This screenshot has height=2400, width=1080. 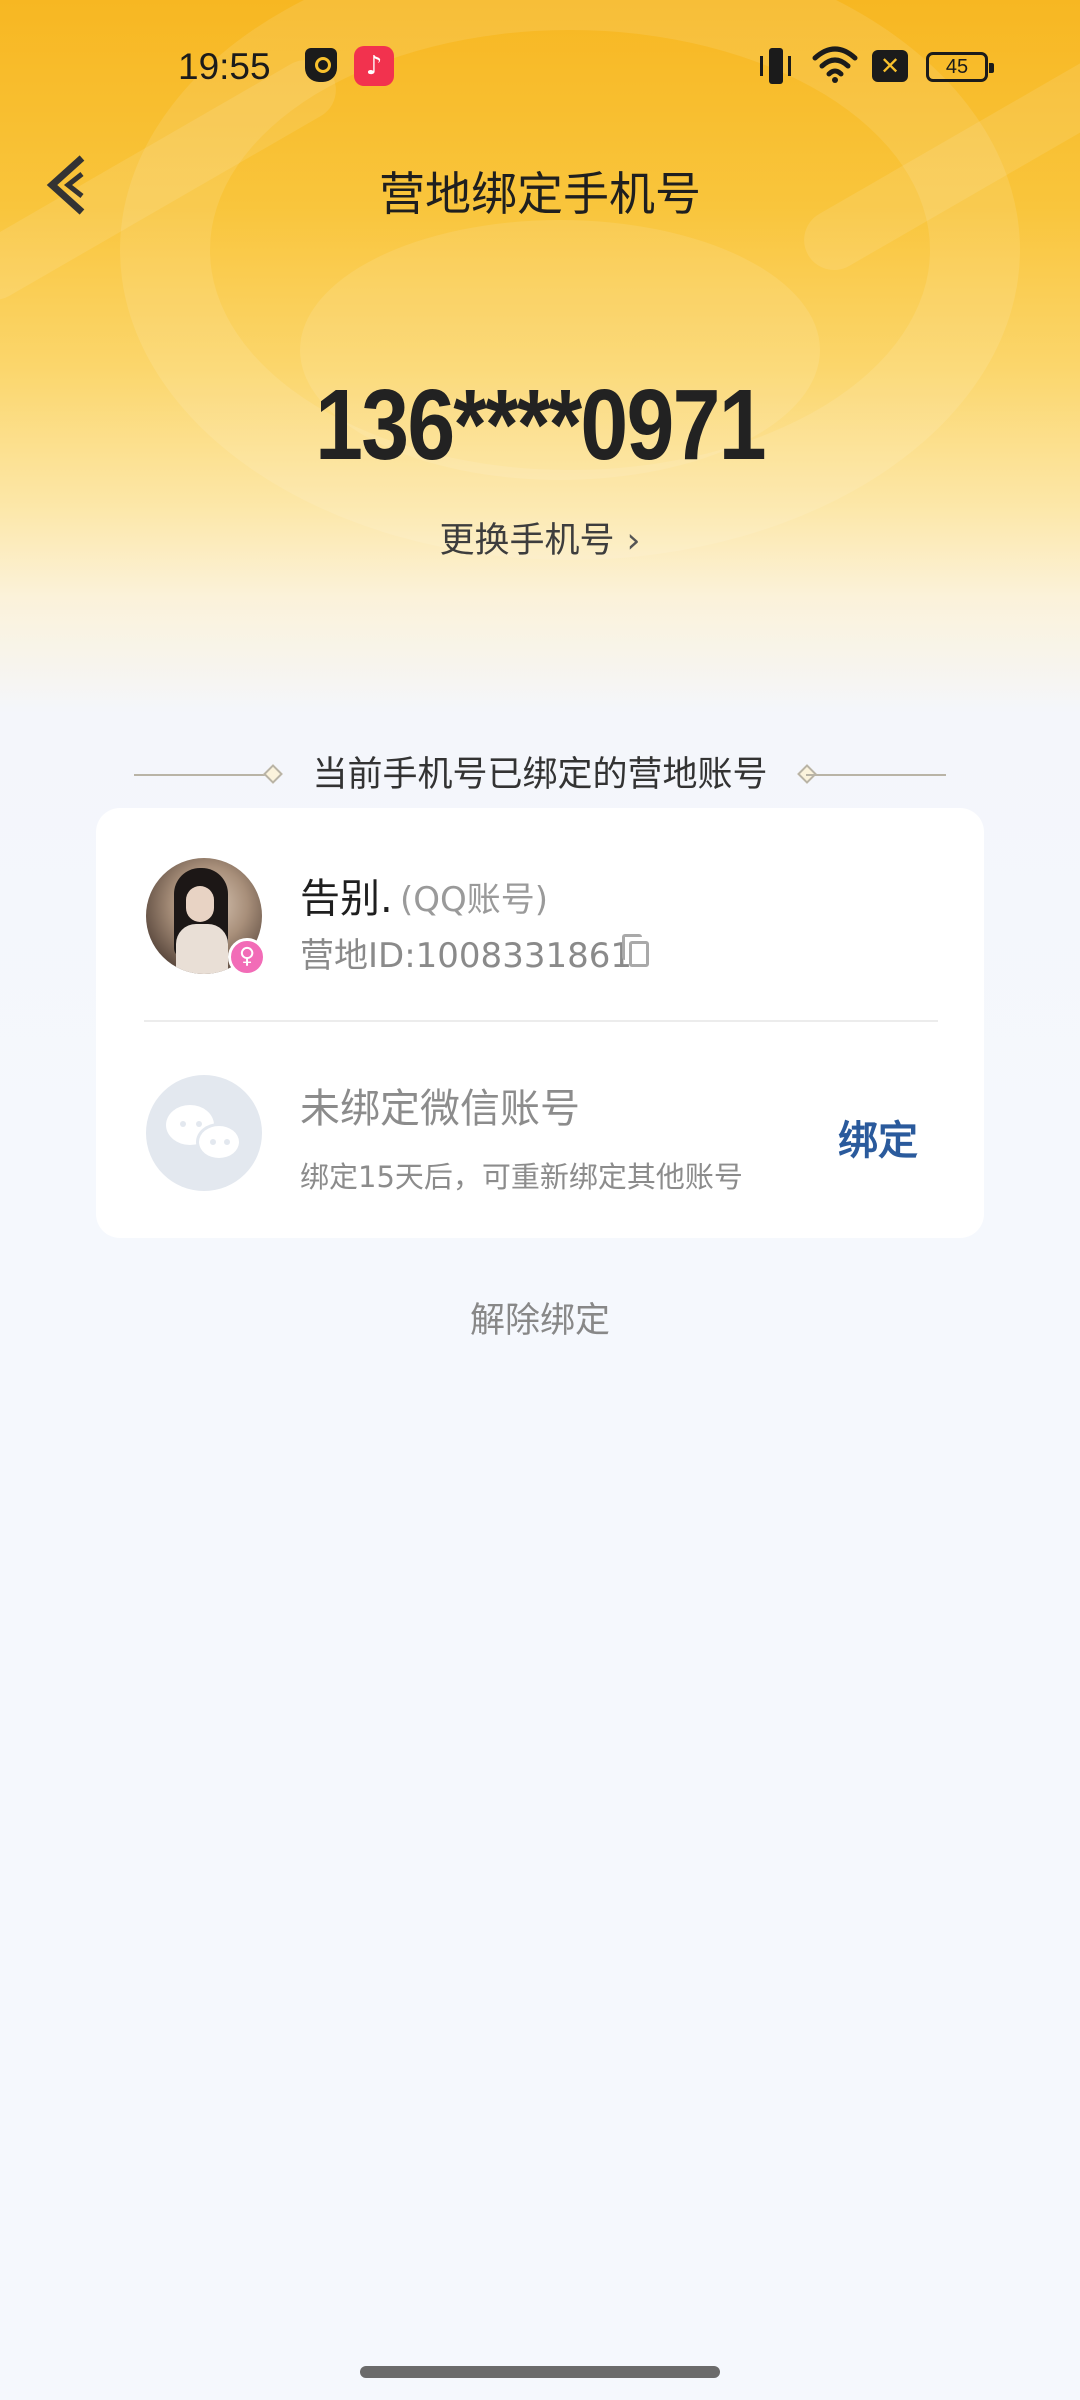 I want to click on battery-icon: 45, so click(x=960, y=67).